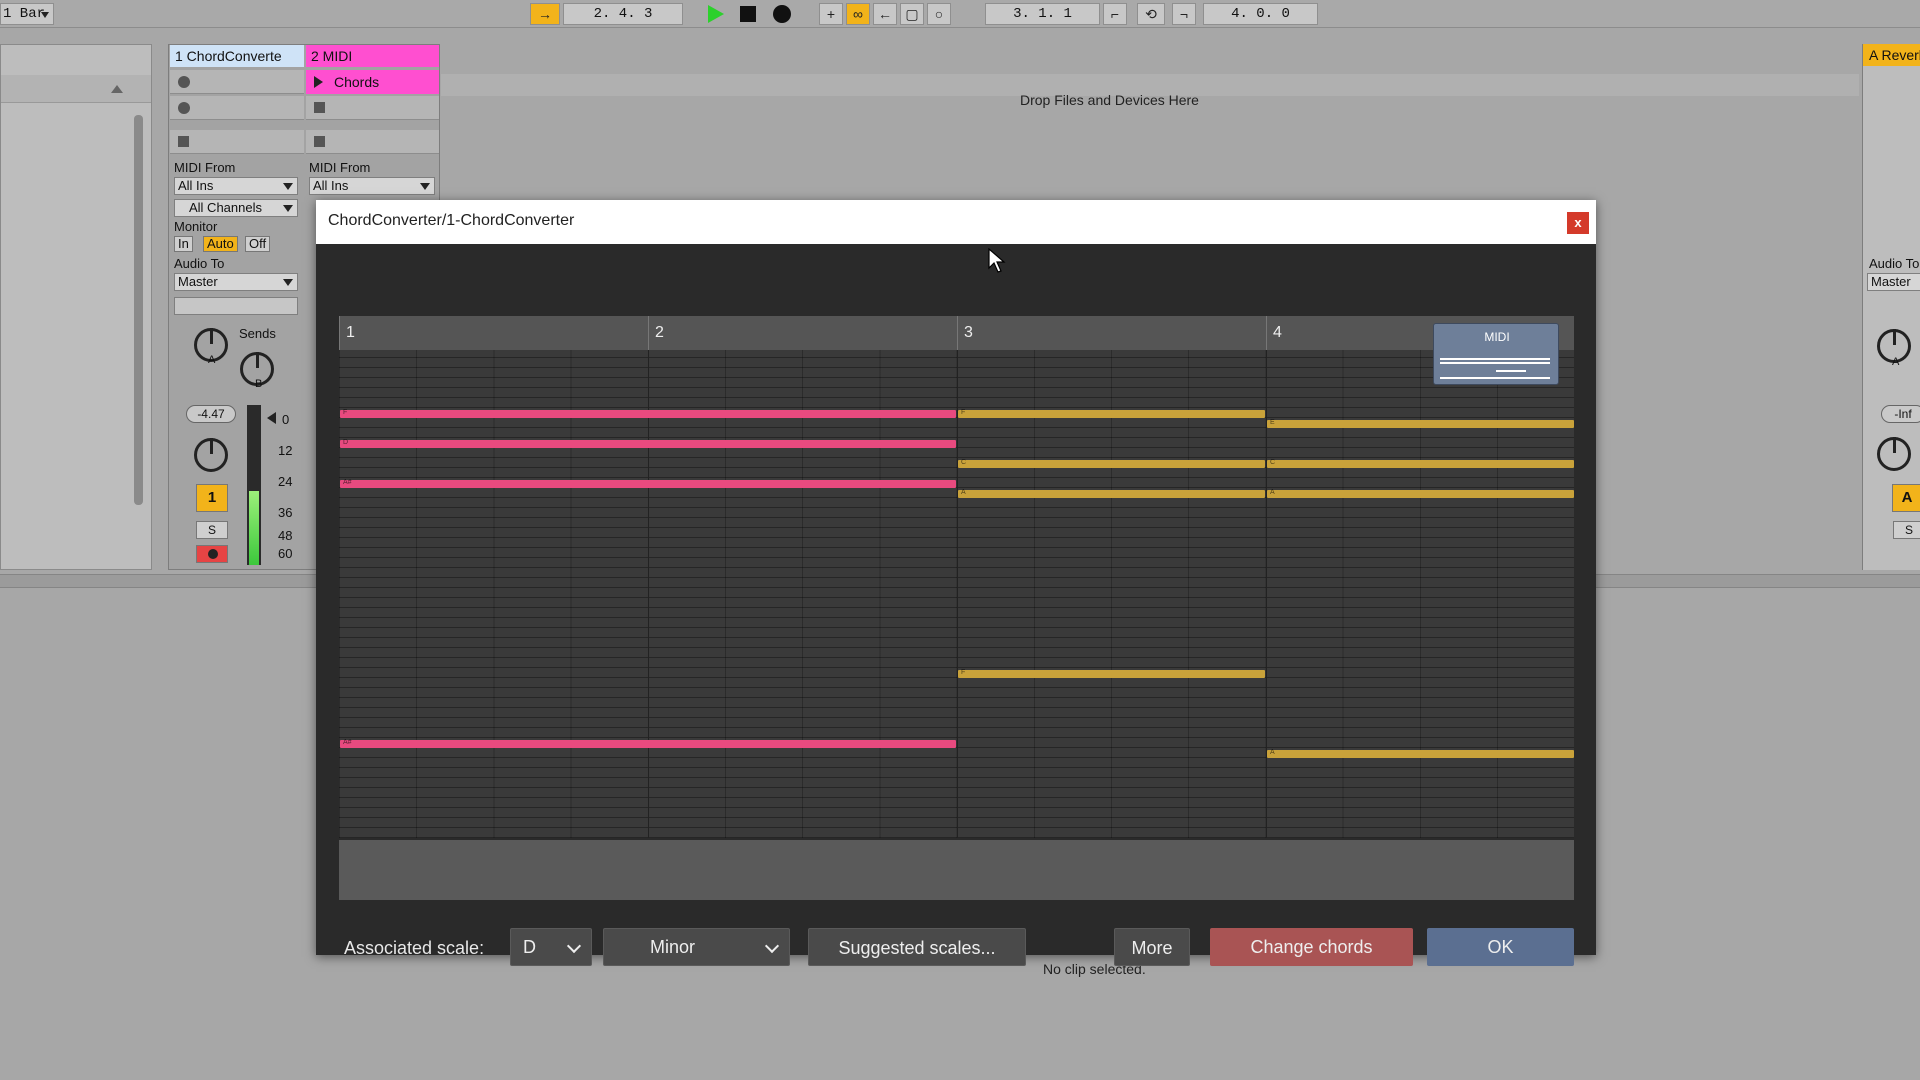 This screenshot has width=1920, height=1080. What do you see at coordinates (236, 208) in the screenshot?
I see `midi-channel-select: All Channels` at bounding box center [236, 208].